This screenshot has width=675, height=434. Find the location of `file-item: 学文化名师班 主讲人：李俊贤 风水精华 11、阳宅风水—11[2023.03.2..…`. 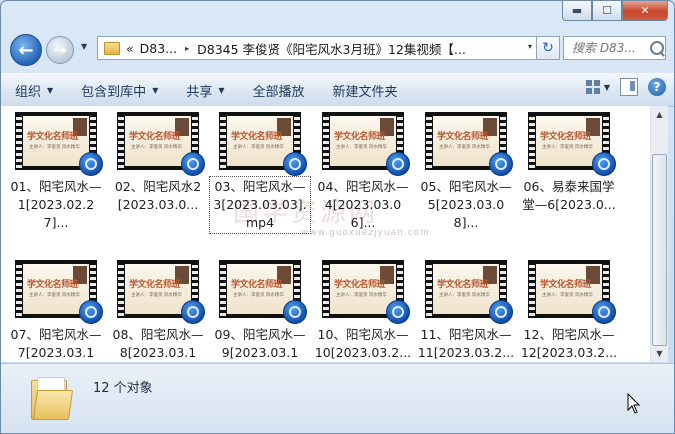

file-item: 学文化名师班 主讲人：李俊贤 风水精华 11、阳宅风水—11[2023.03.2..… is located at coordinates (466, 311).